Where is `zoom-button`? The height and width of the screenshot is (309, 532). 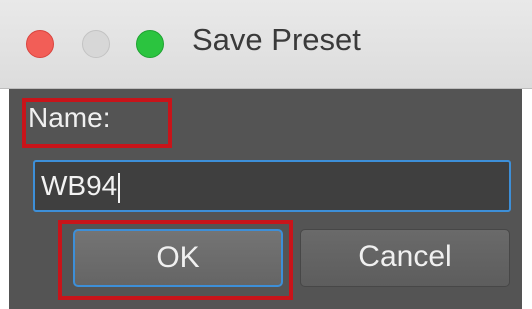 zoom-button is located at coordinates (150, 44).